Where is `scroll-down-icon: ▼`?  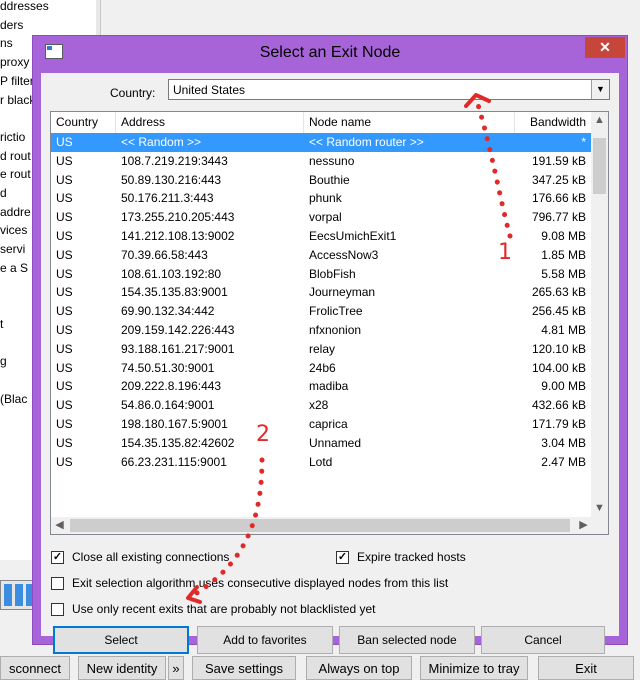
scroll-down-icon: ▼ is located at coordinates (599, 508).